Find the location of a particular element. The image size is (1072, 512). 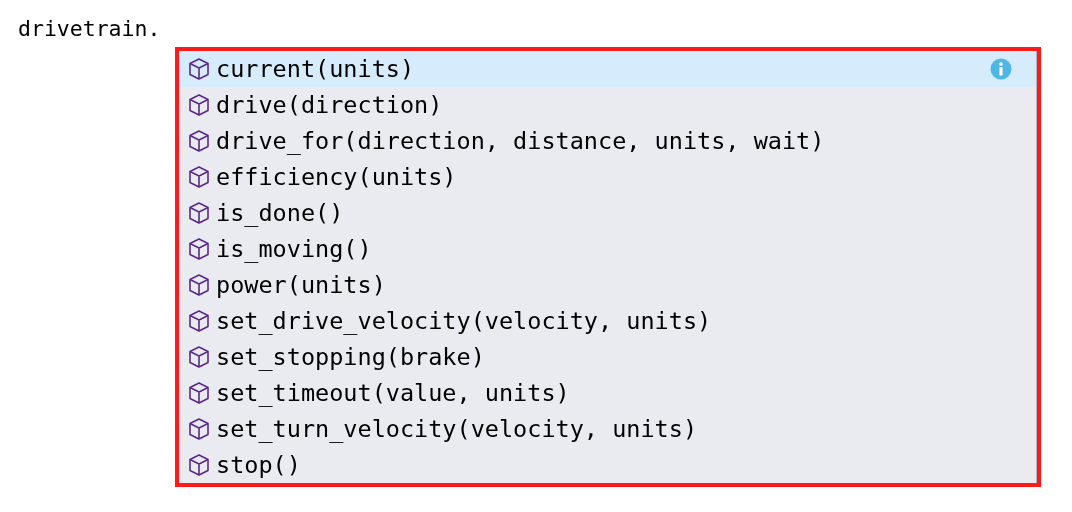

suggestion-label: set_drive_velocity(velocity, units) is located at coordinates (464, 321).